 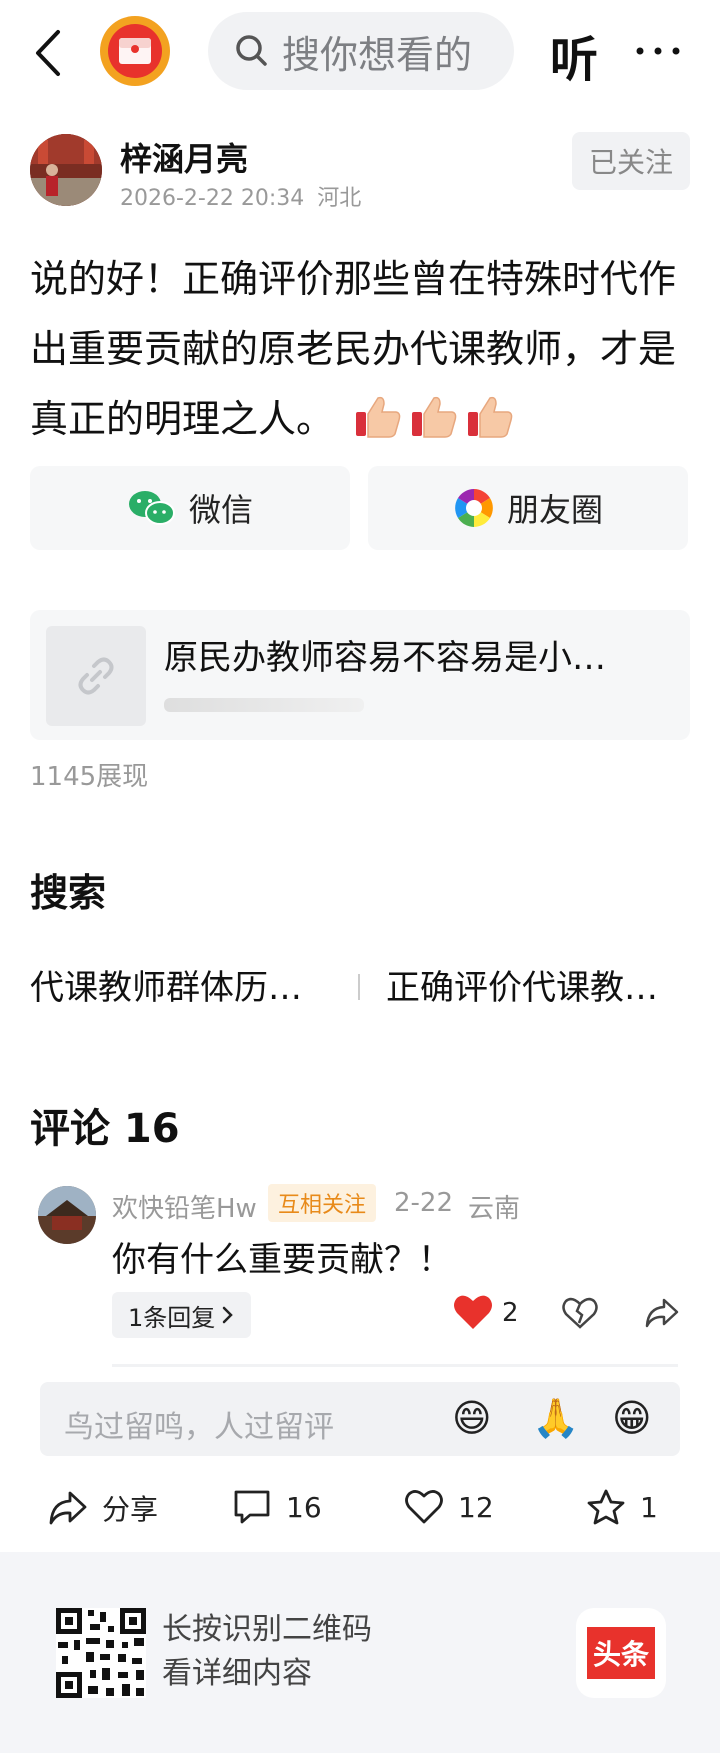 I want to click on share-action-button: 分享, so click(x=103, y=1508).